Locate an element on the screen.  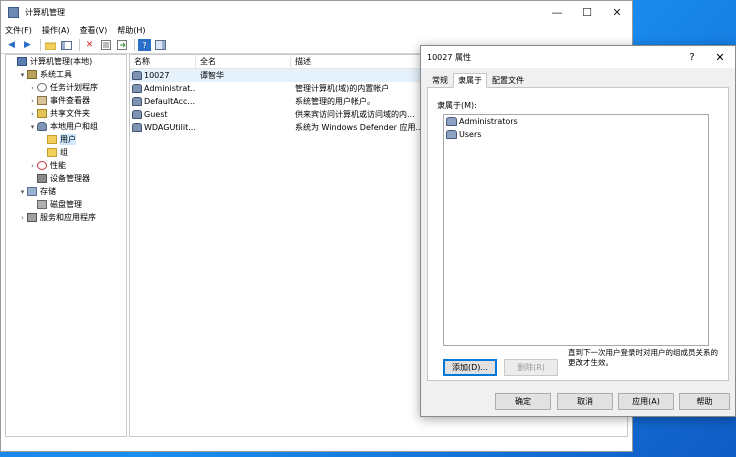
list-item: Users is located at coordinates (576, 134).